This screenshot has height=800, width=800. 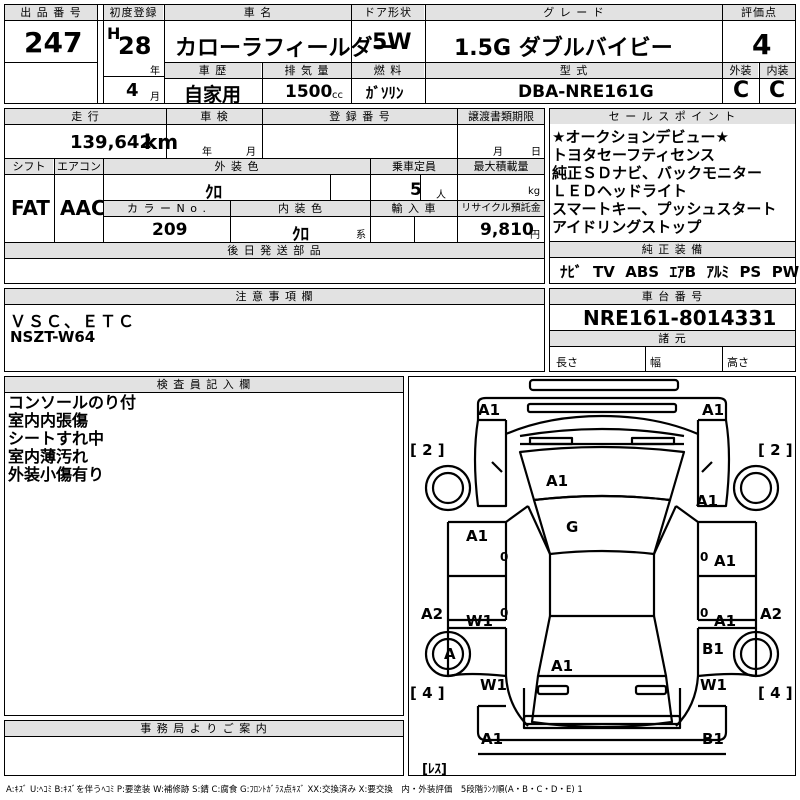 I want to click on interior-grade: C, so click(x=777, y=90).